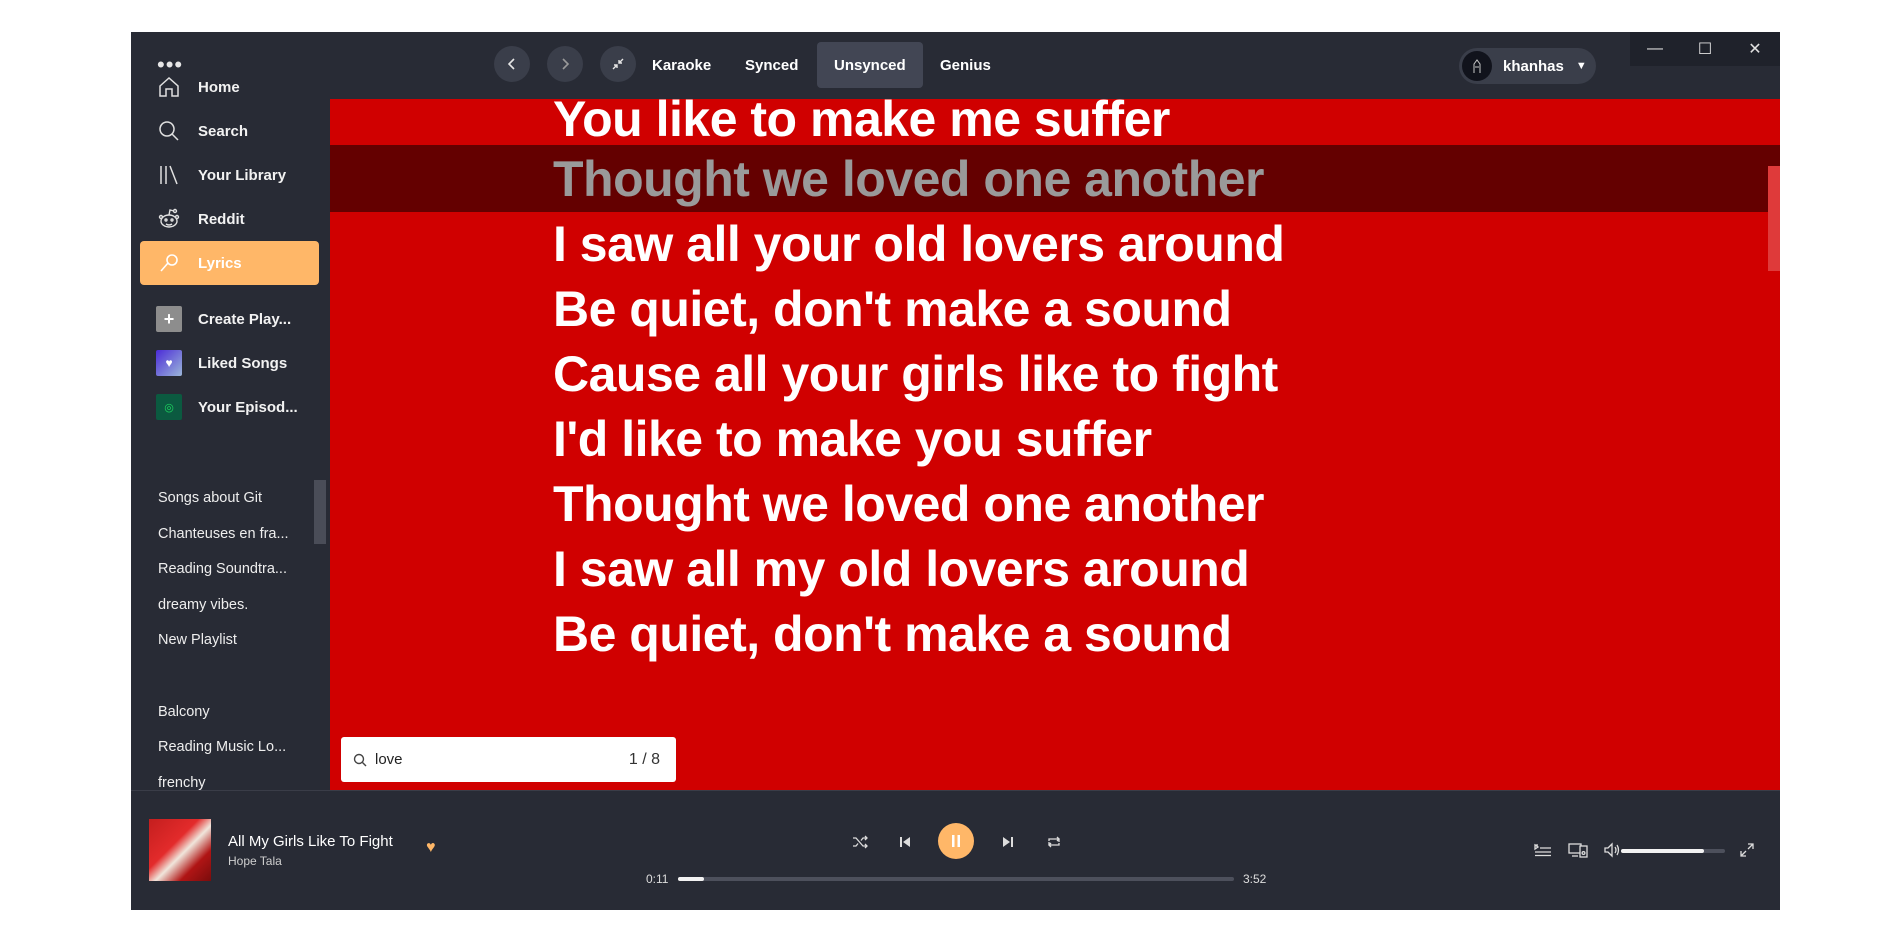  I want to click on devices-button, so click(1578, 850).